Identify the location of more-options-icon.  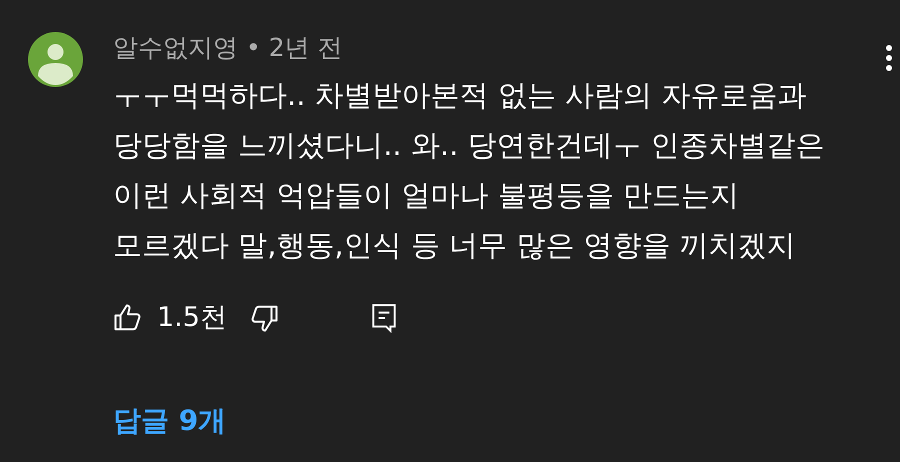
(889, 58).